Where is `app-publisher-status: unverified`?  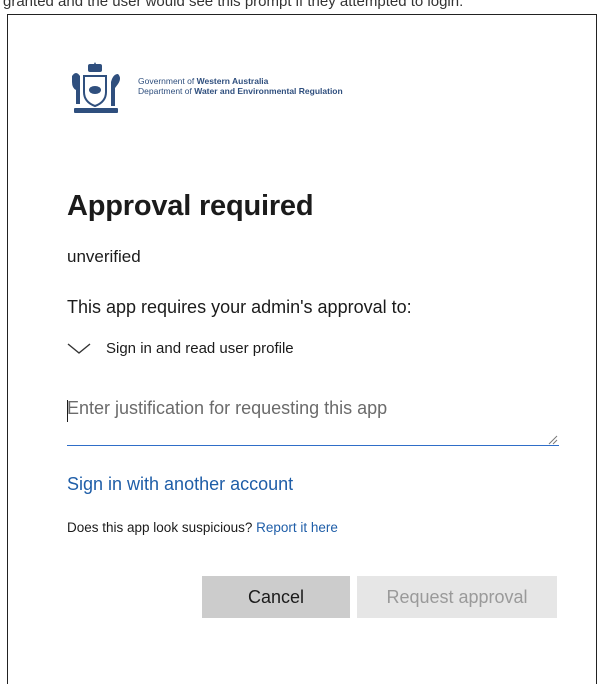
app-publisher-status: unverified is located at coordinates (104, 256).